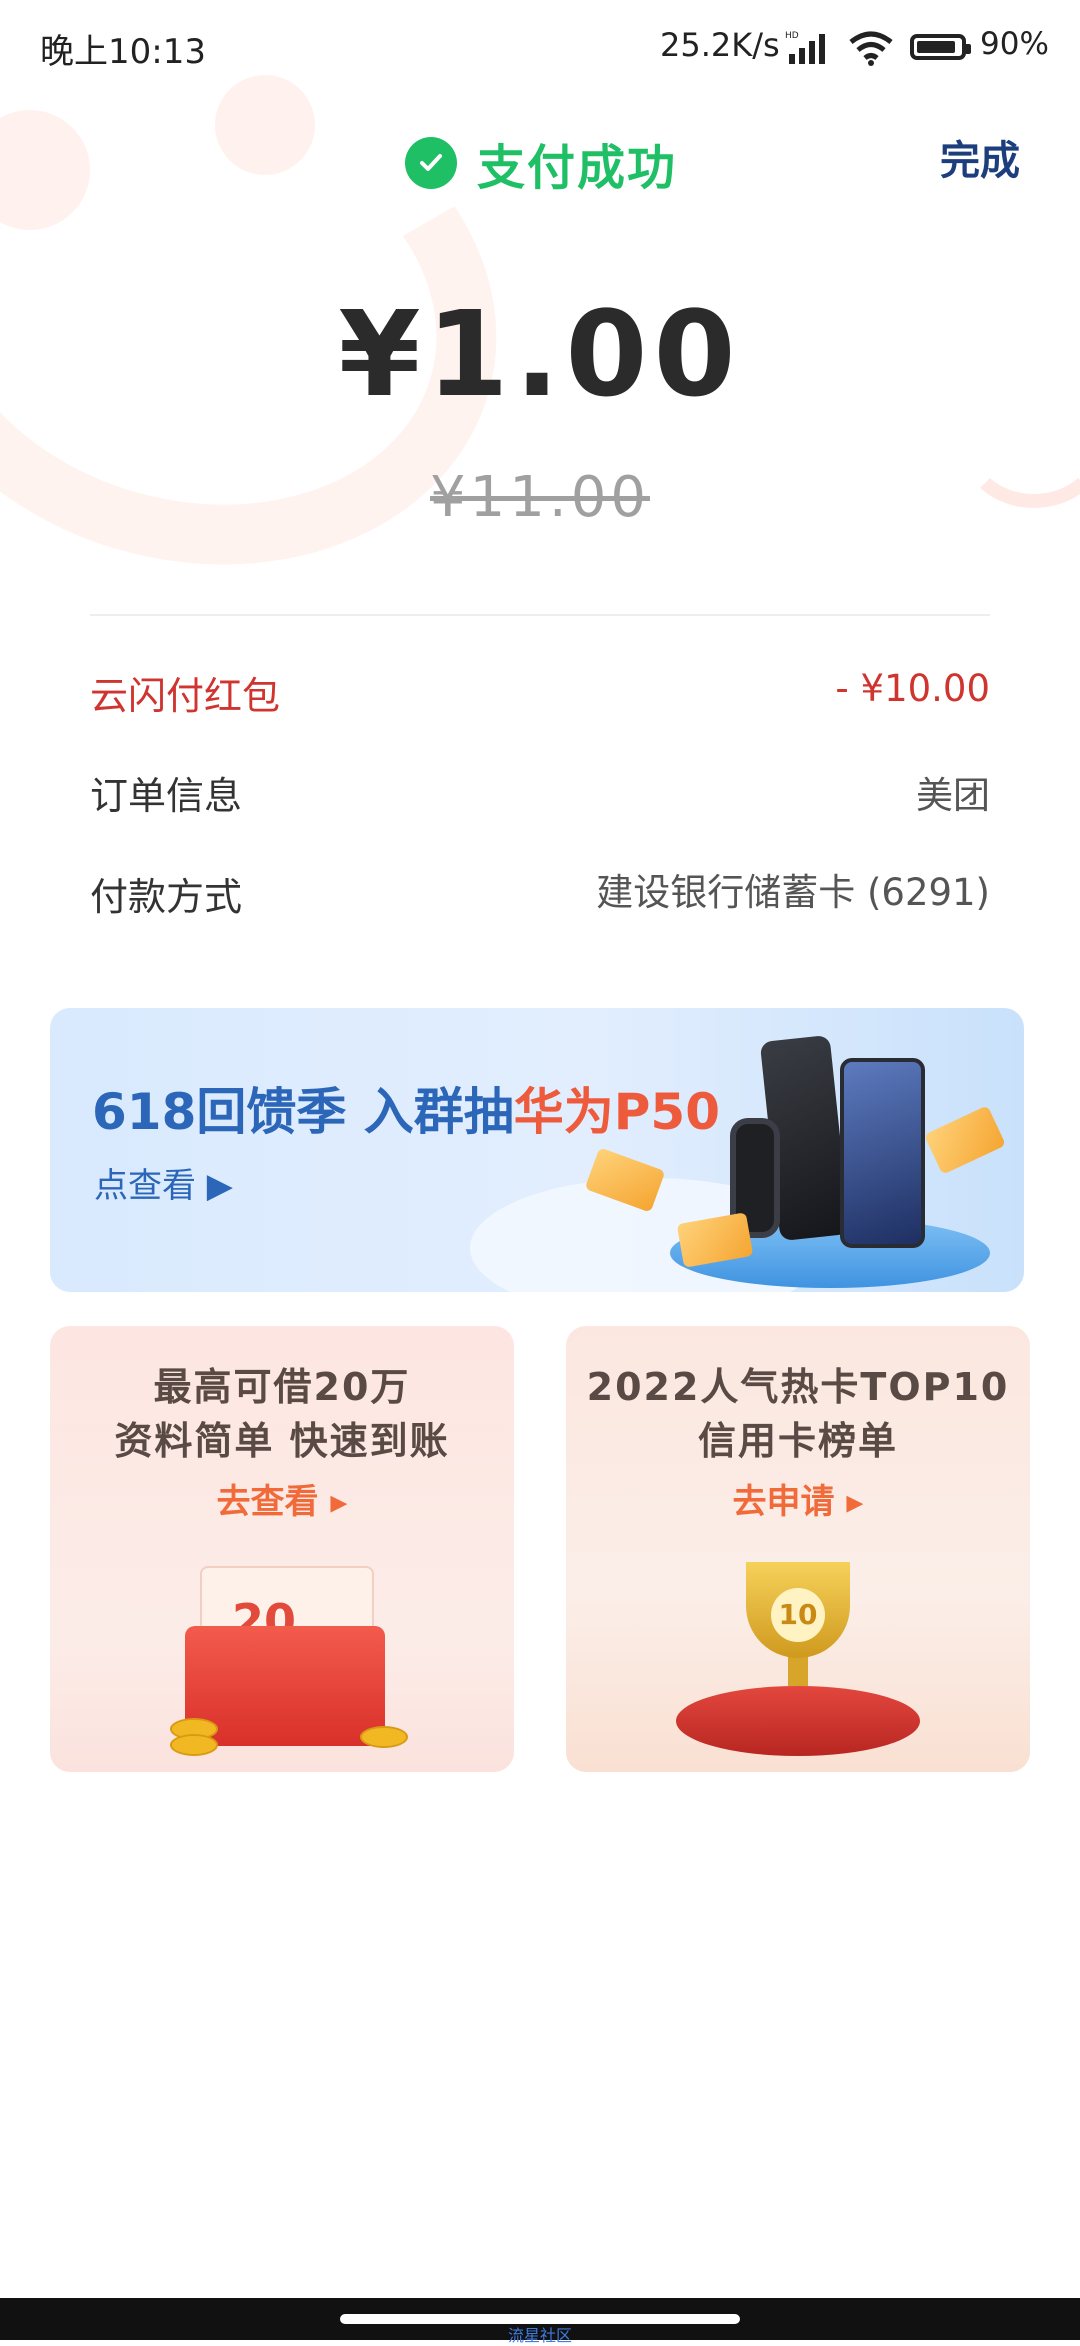 The image size is (1080, 2346). I want to click on trophy-rank-badge: 10, so click(798, 1615).